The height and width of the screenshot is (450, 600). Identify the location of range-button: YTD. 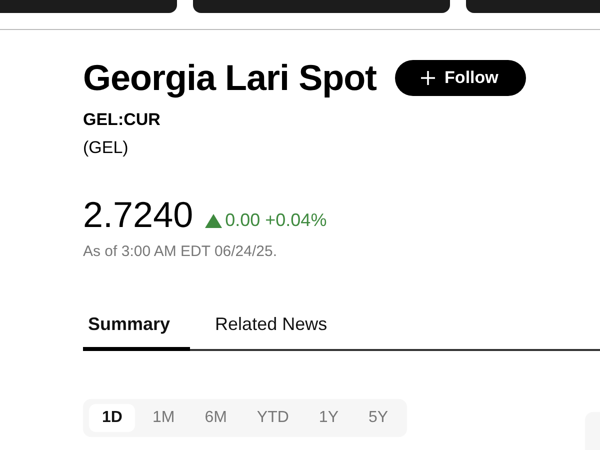
(273, 418).